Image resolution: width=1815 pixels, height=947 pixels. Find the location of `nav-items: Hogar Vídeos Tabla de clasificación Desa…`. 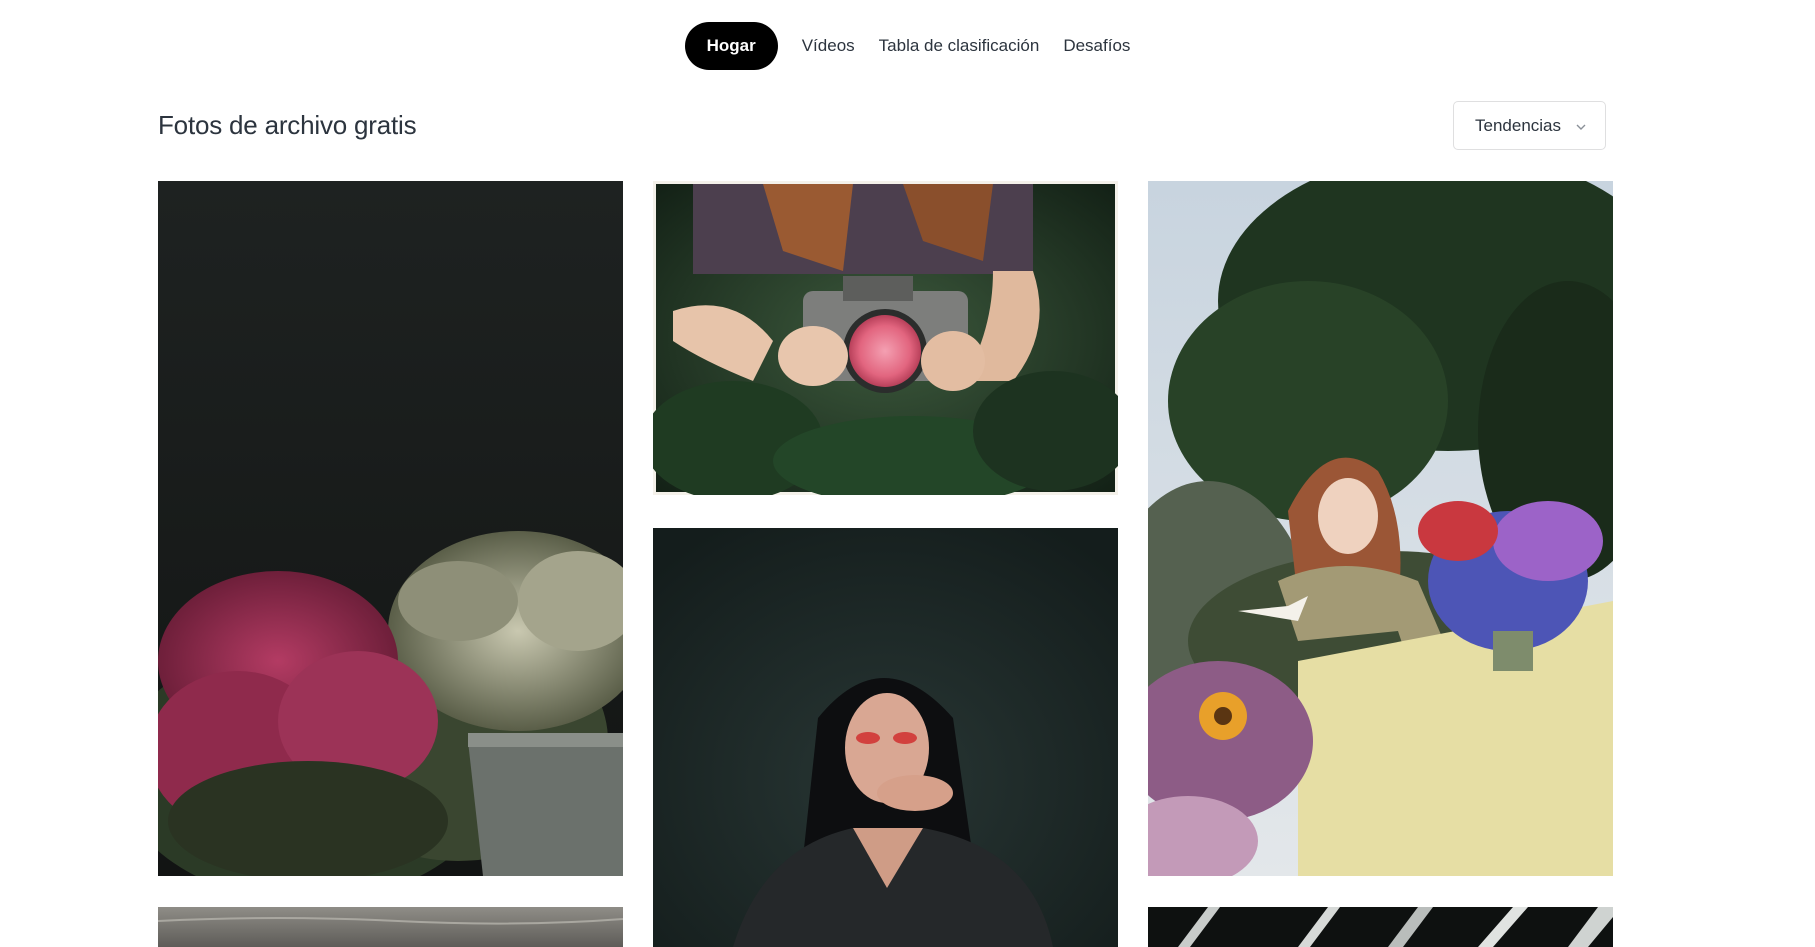

nav-items: Hogar Vídeos Tabla de clasificación Desa… is located at coordinates (912, 46).